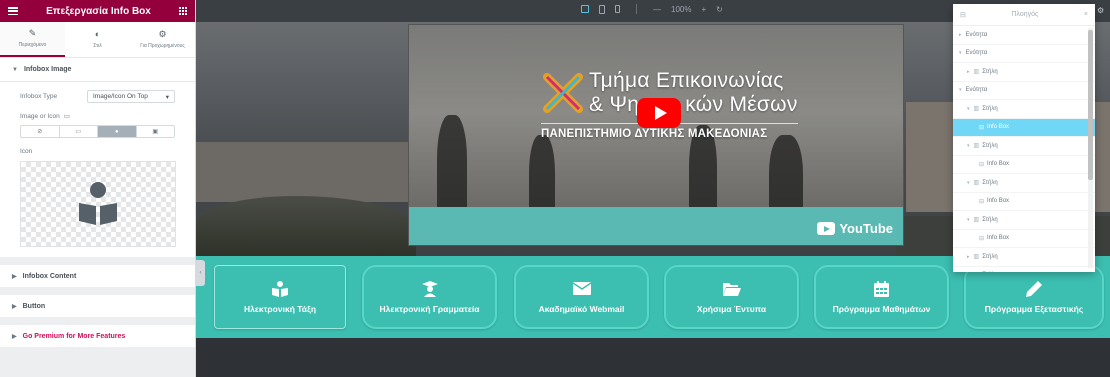 This screenshot has width=1110, height=377. I want to click on youtube-watermark: YouTube, so click(855, 228).